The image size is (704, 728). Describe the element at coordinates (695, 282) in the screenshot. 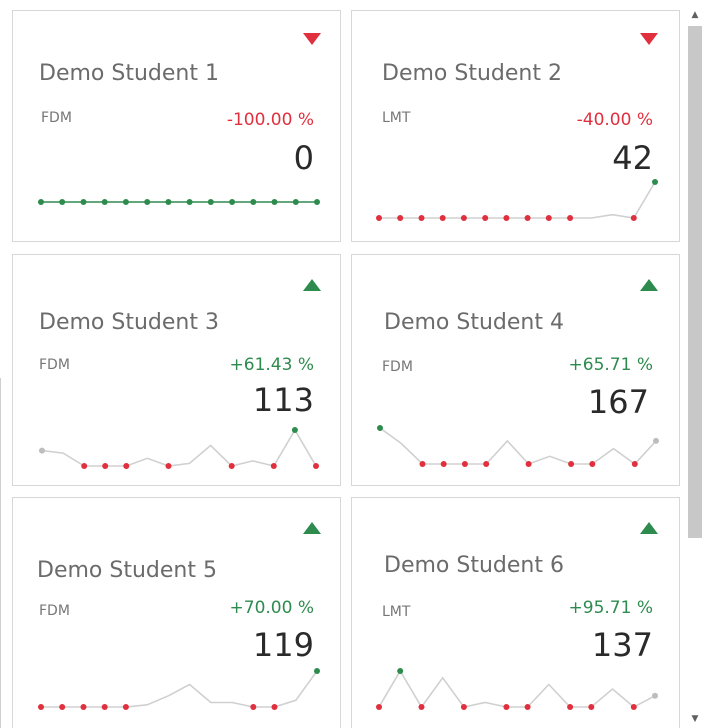

I see `scrollbar-thumb` at that location.